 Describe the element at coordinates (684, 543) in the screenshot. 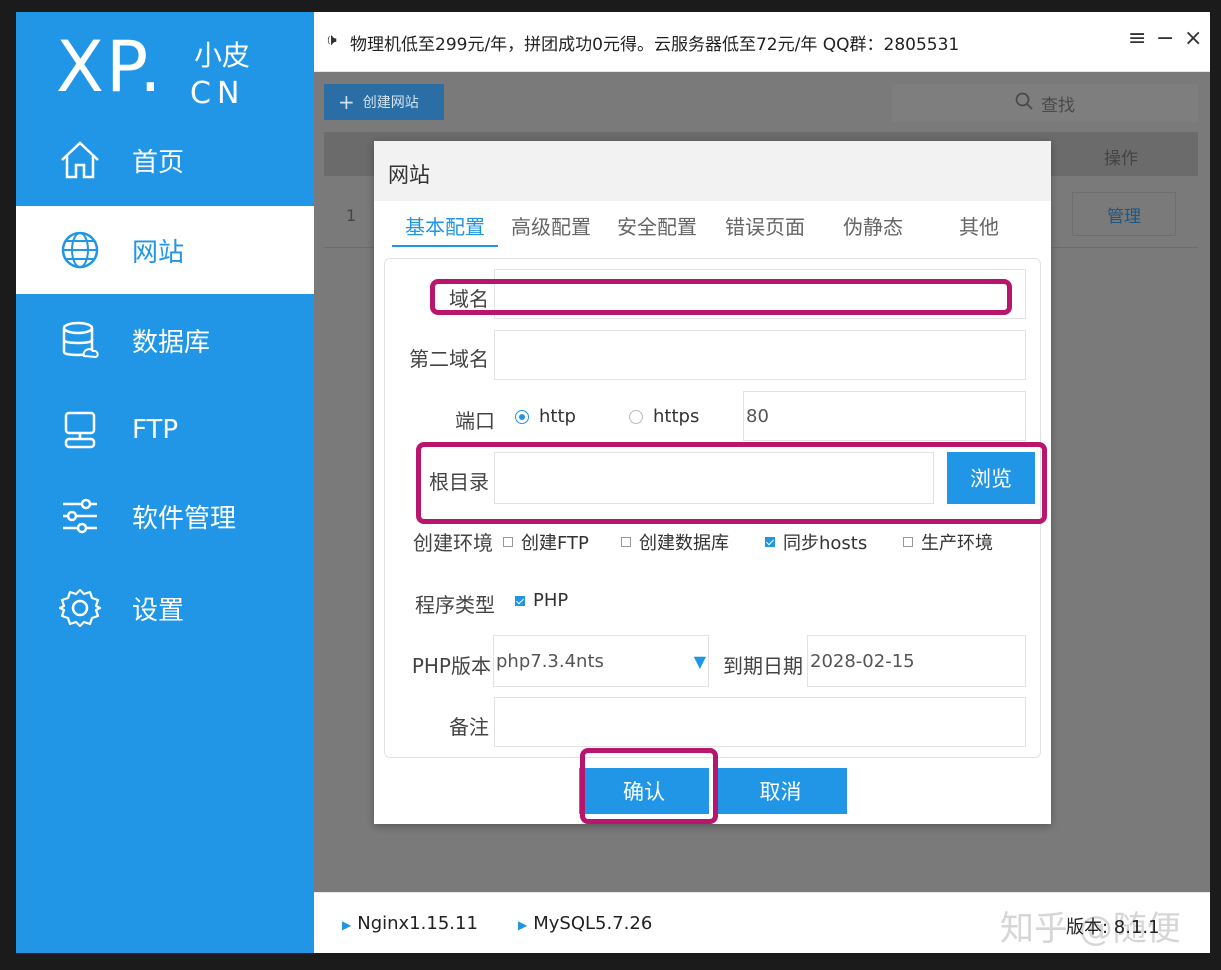

I see `checkbox-label: 创建数据库` at that location.